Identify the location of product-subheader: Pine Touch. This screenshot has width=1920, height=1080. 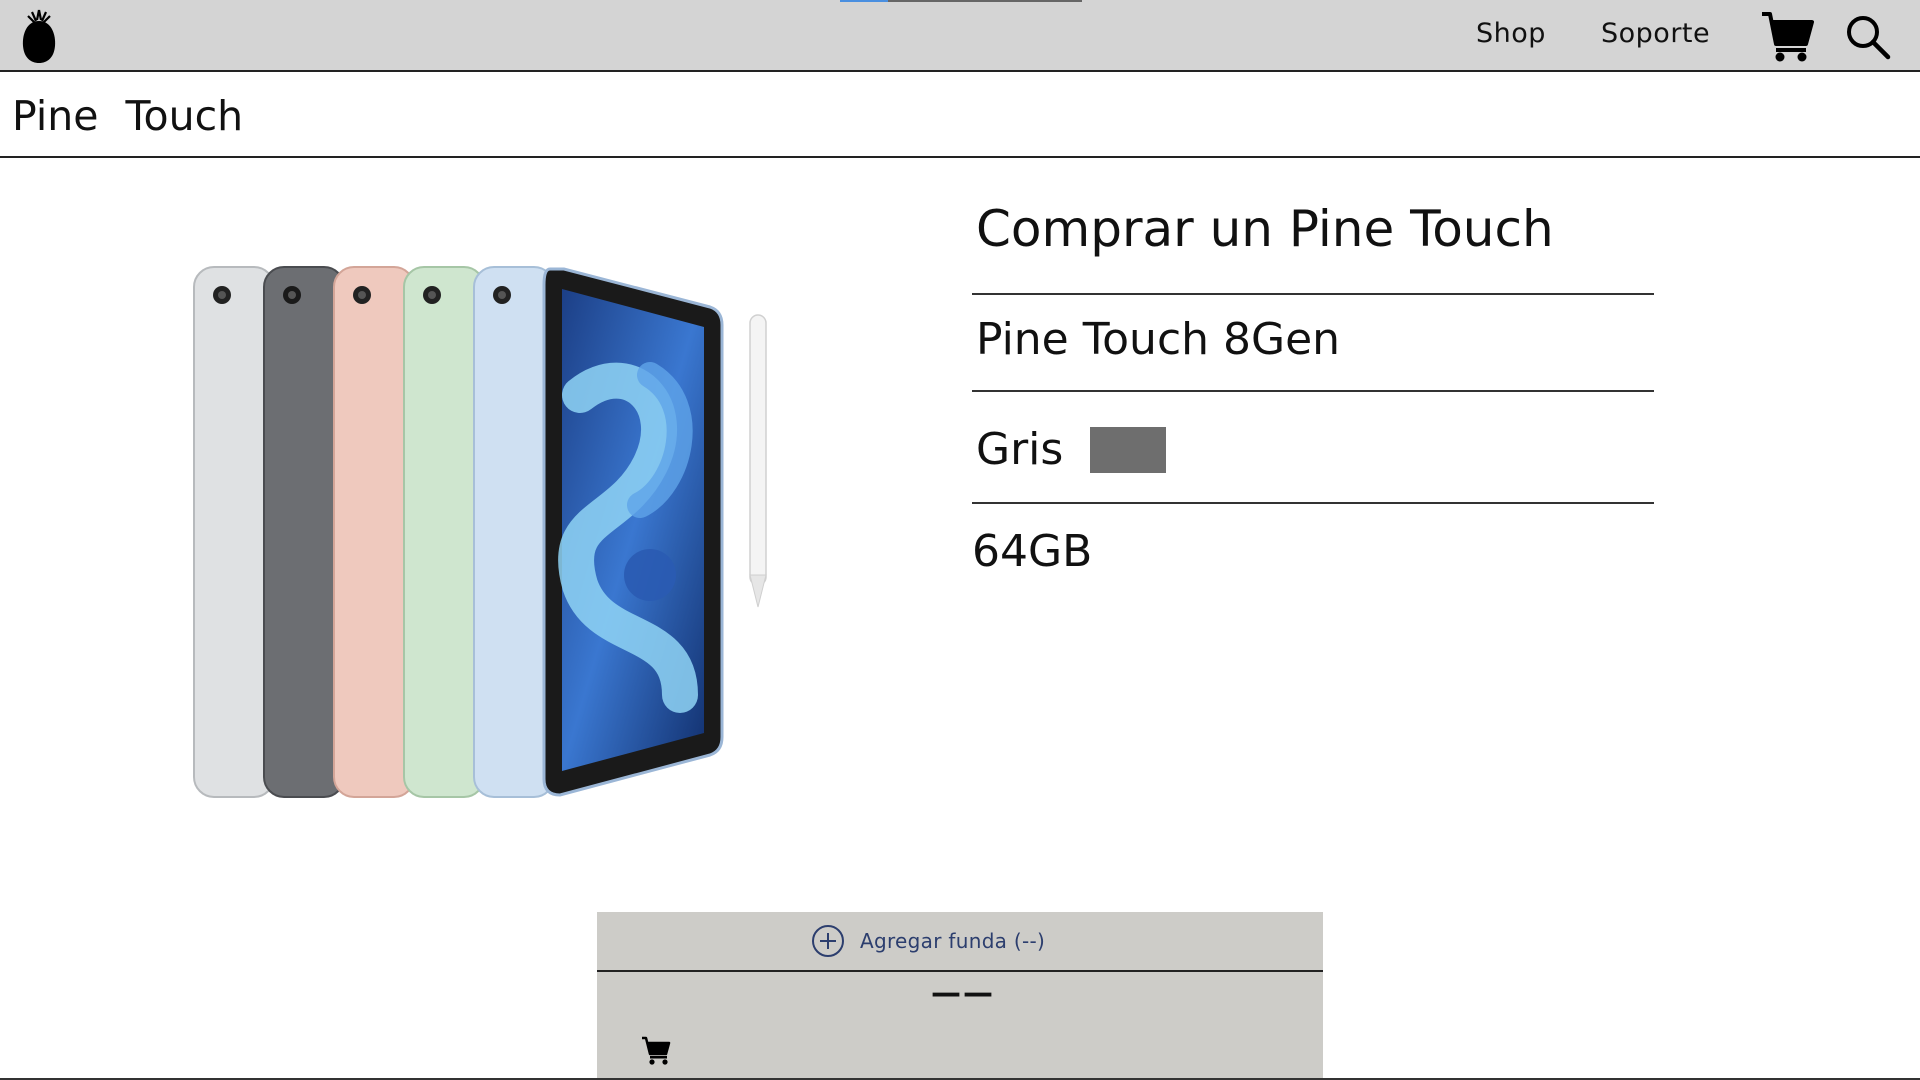
(960, 115).